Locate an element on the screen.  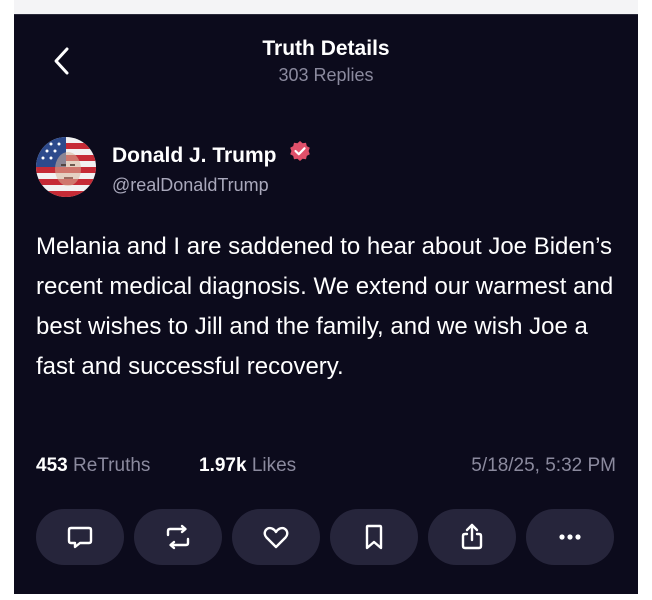
bookmark-button is located at coordinates (374, 537).